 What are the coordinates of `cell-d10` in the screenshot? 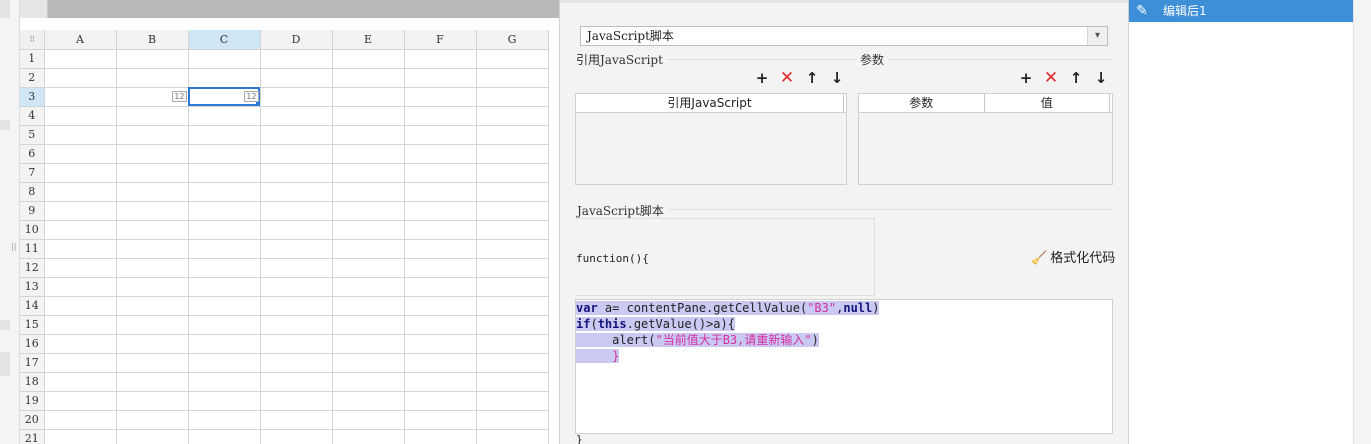 It's located at (296, 230).